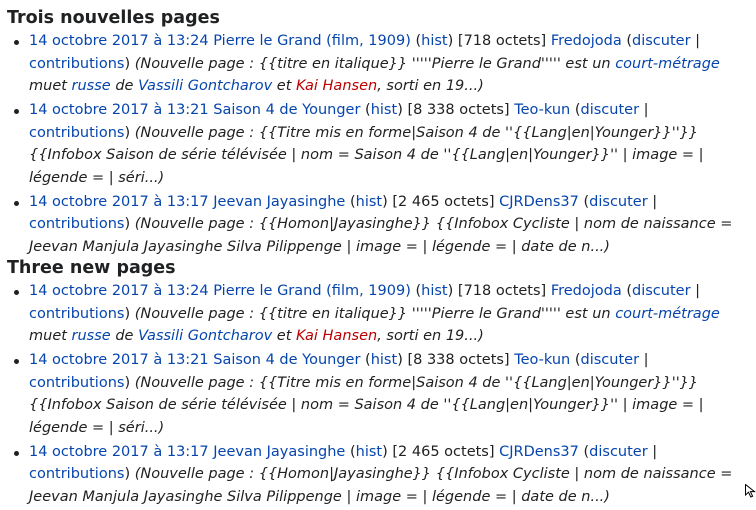 Image resolution: width=756 pixels, height=510 pixels. What do you see at coordinates (91, 268) in the screenshot?
I see `section-heading: Three new pages` at bounding box center [91, 268].